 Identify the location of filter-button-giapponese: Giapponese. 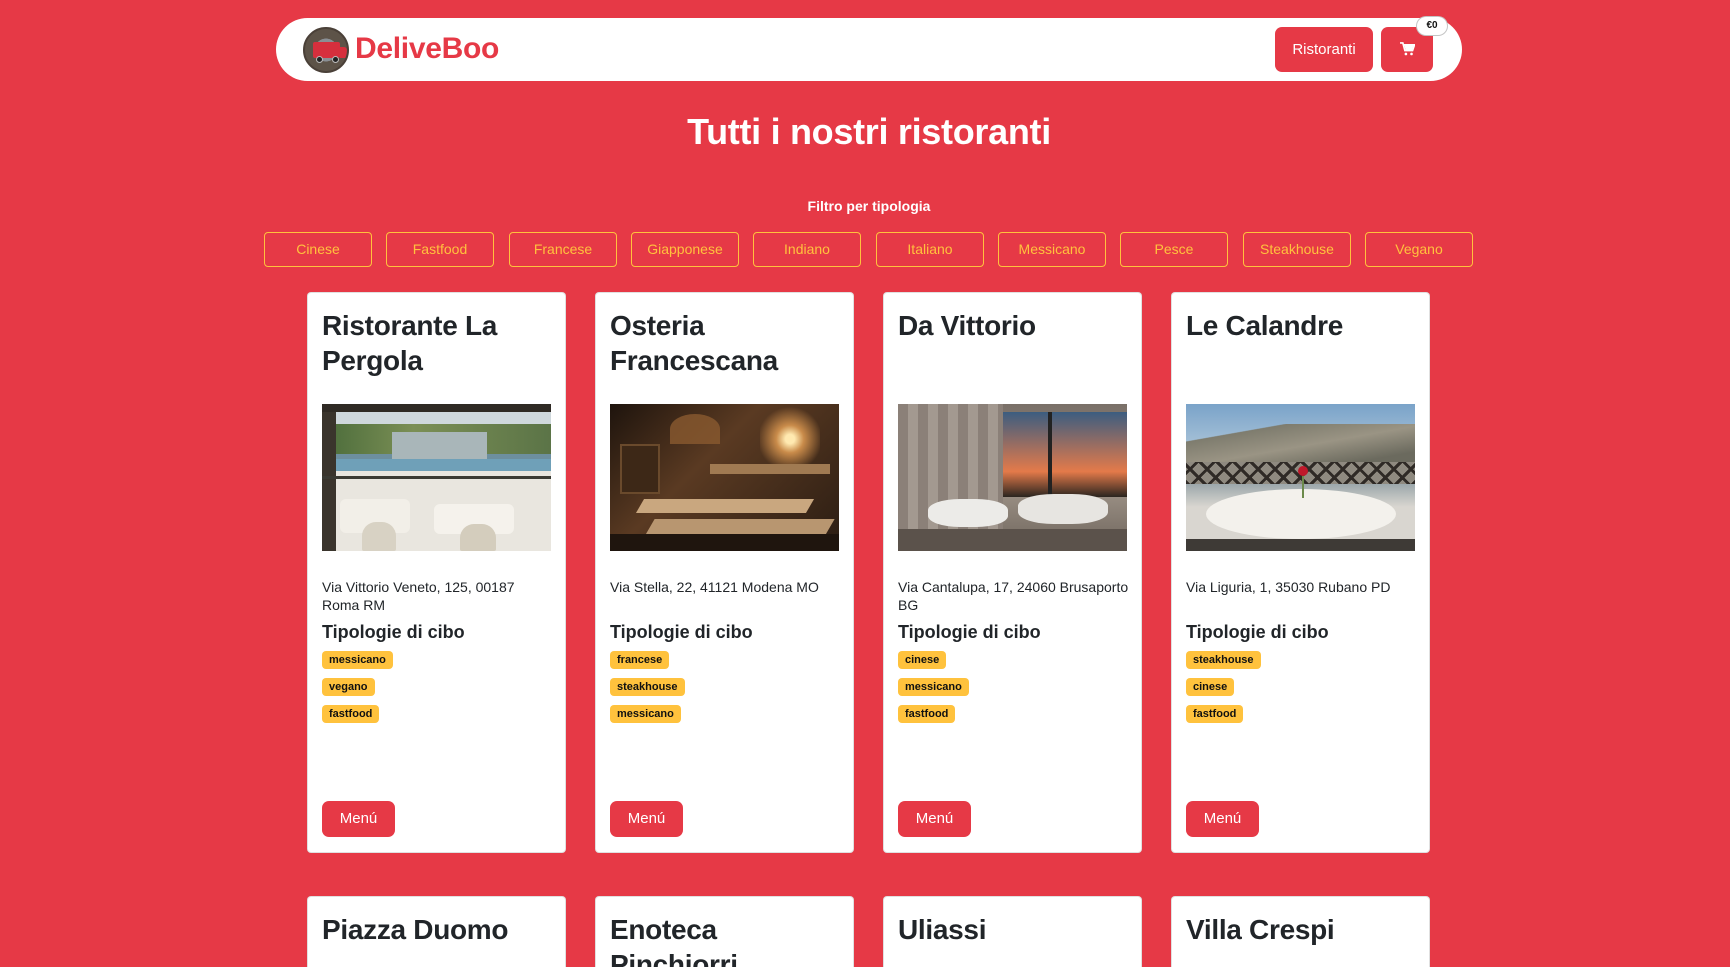
(685, 249).